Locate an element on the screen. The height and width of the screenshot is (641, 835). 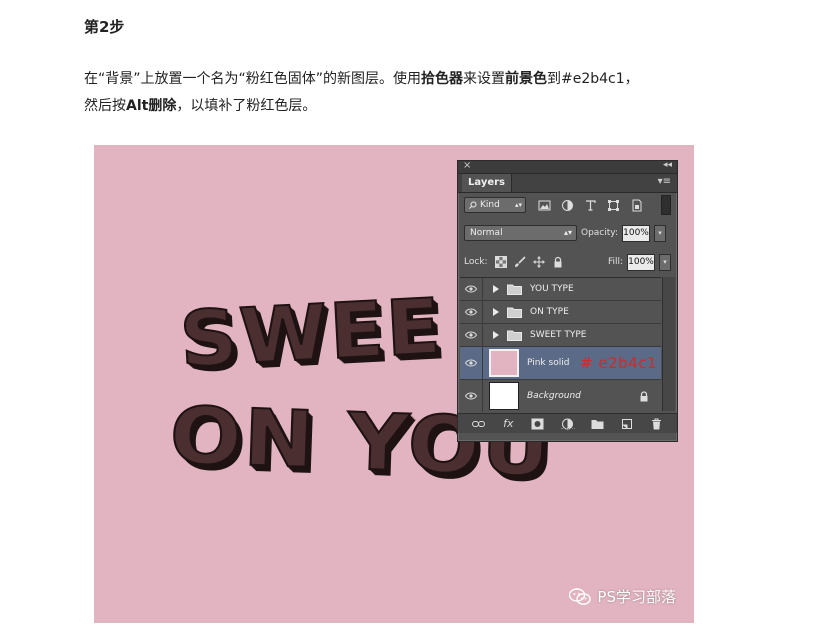
fill-dropdown-icon: ▾ is located at coordinates (665, 262).